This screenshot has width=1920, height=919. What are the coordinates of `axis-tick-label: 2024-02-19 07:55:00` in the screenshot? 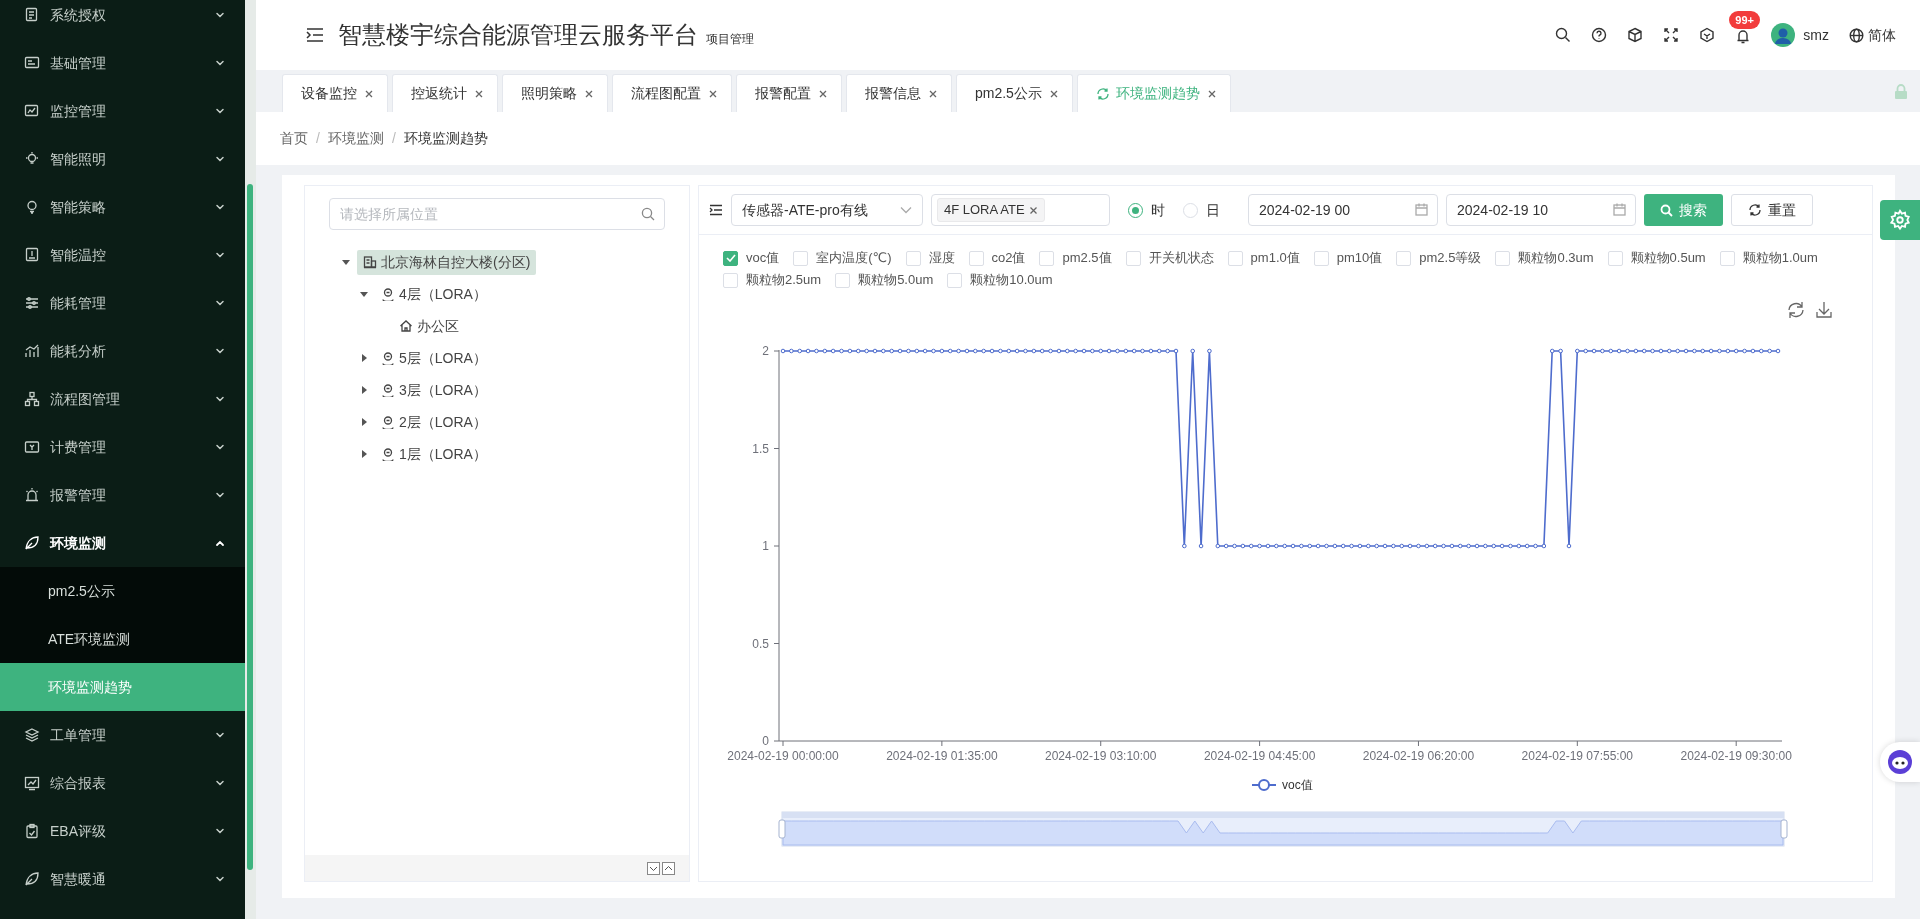 It's located at (1577, 756).